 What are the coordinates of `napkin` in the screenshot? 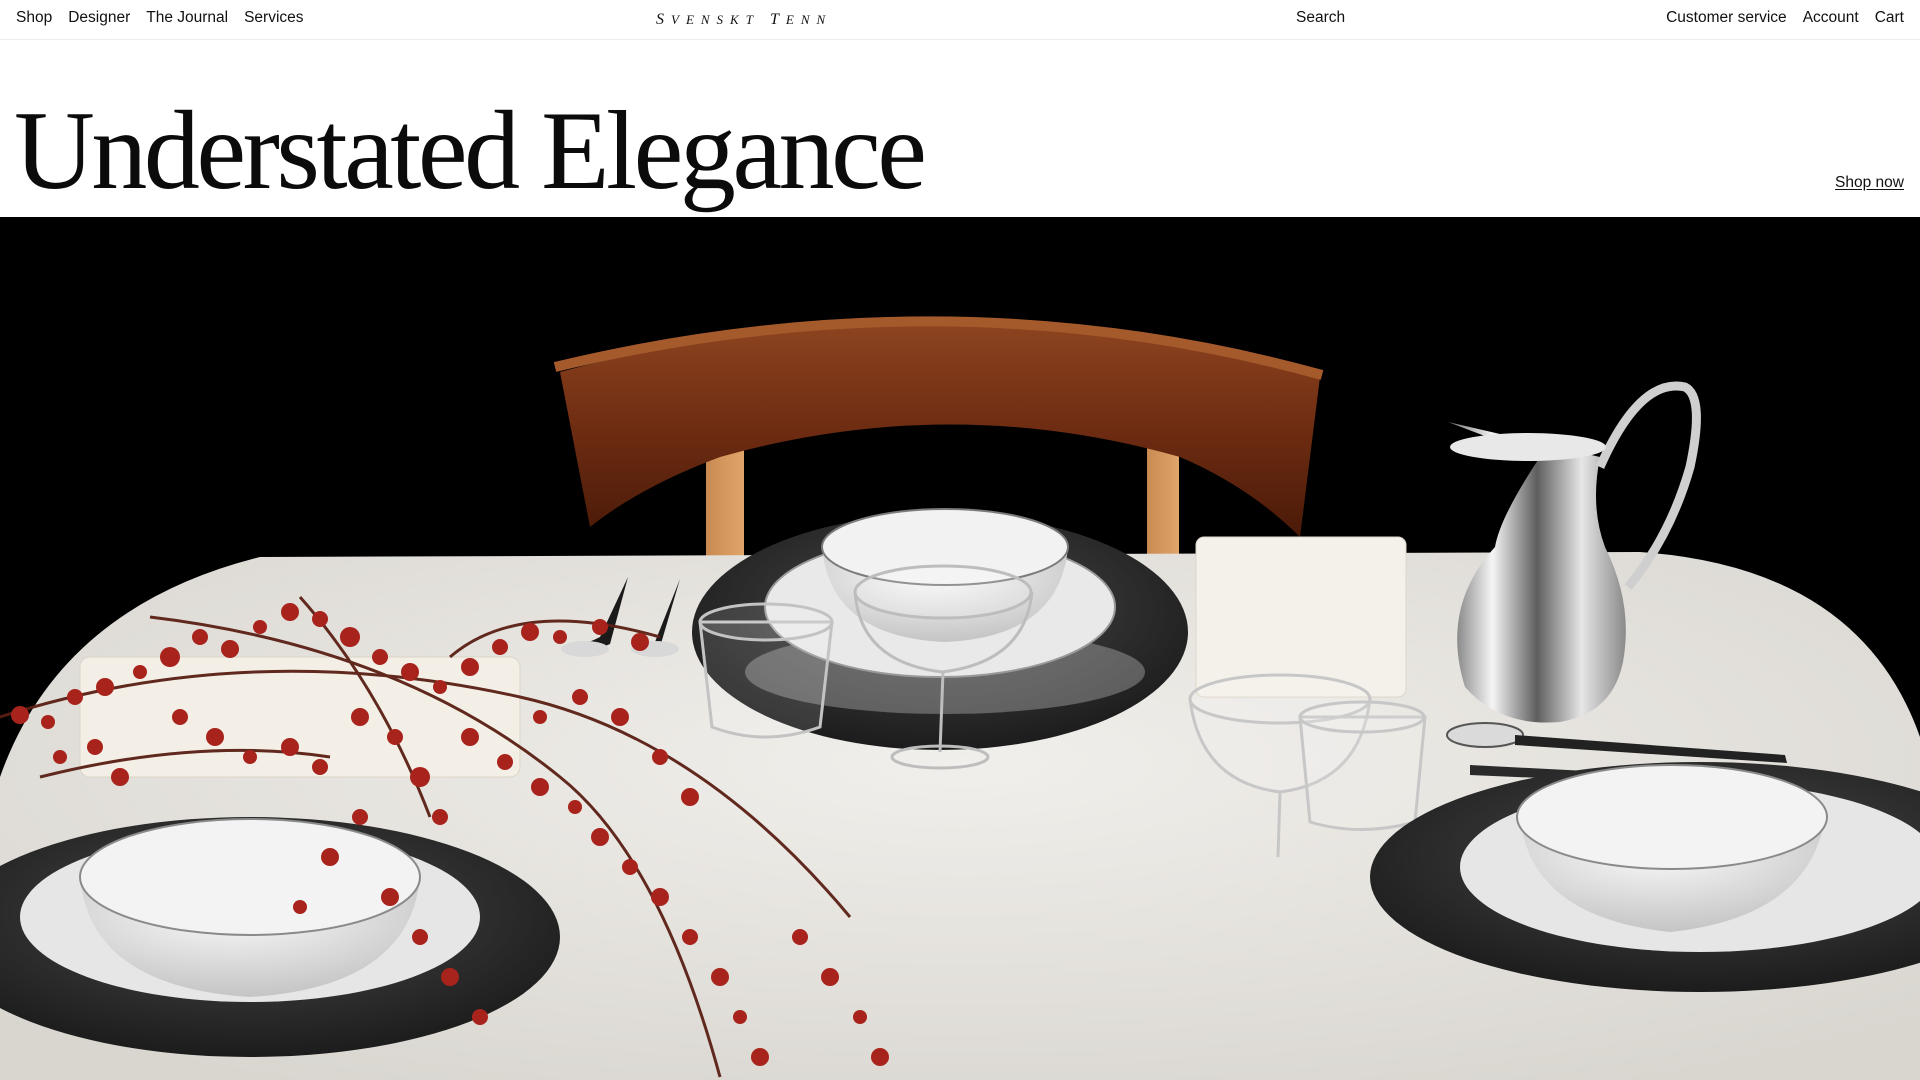 It's located at (1301, 617).